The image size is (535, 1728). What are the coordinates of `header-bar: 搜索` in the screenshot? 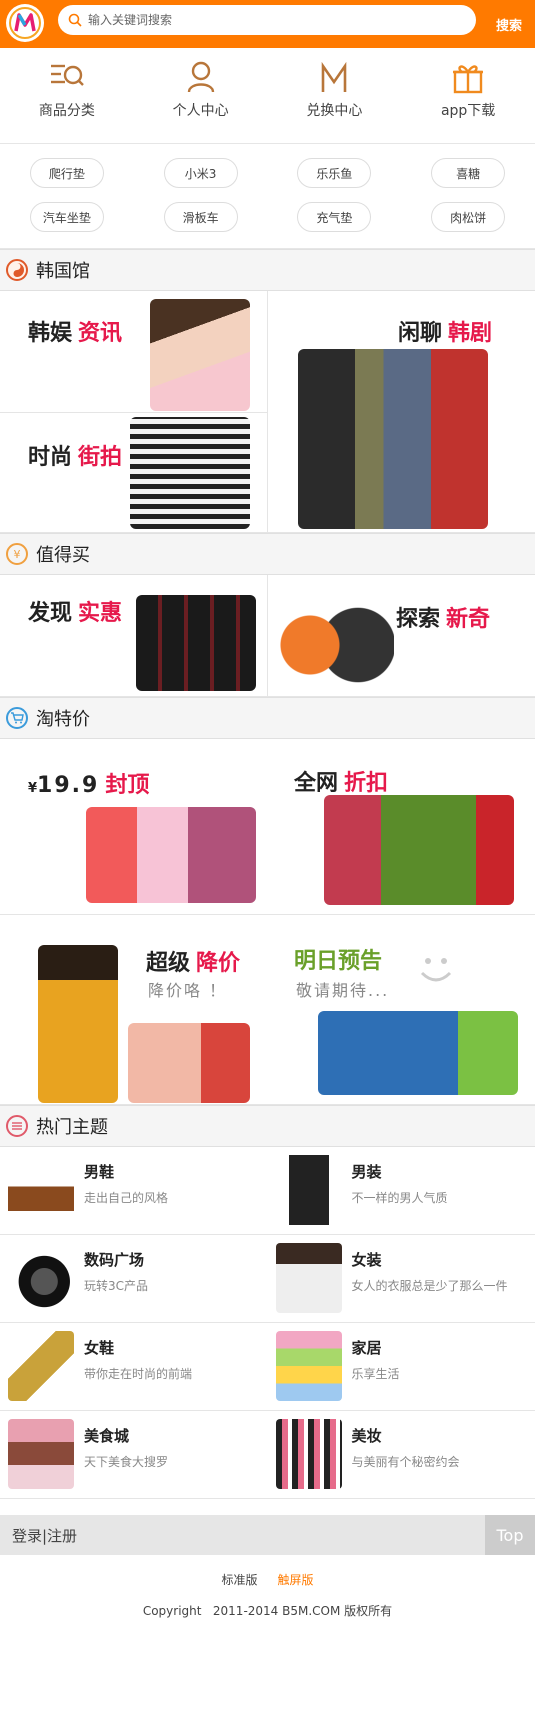 It's located at (267, 24).